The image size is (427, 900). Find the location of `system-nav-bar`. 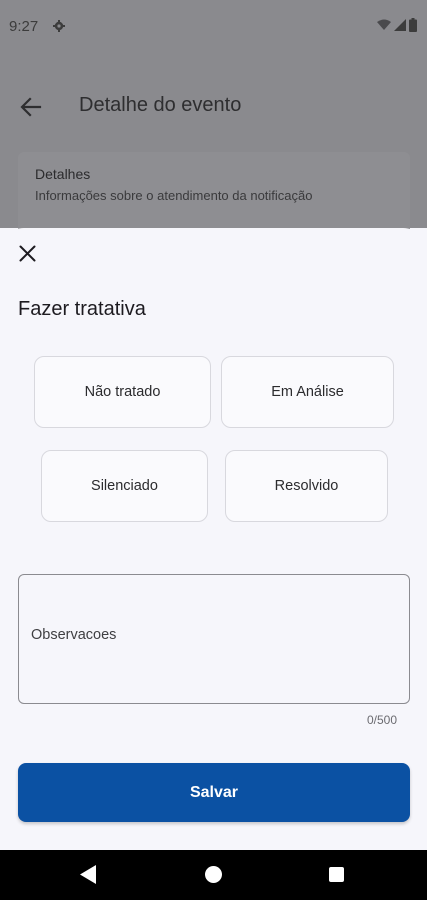

system-nav-bar is located at coordinates (213, 875).